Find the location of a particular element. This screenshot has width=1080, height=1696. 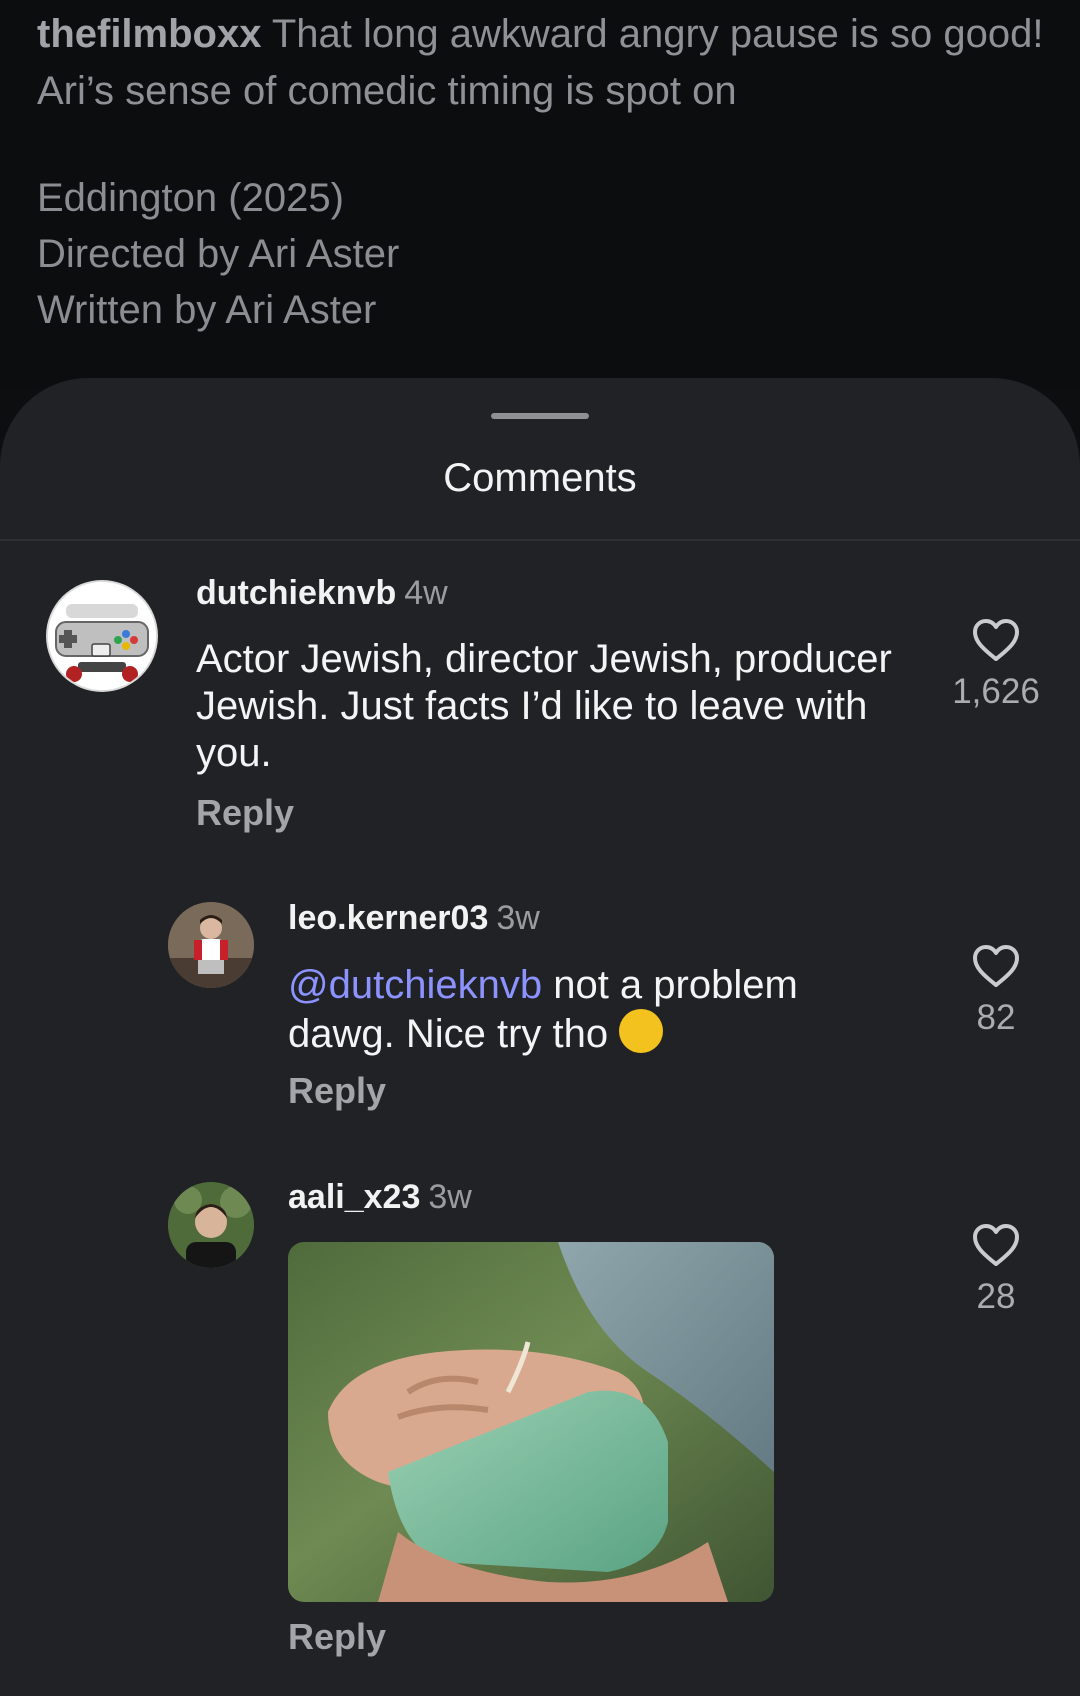

gif-image-icon is located at coordinates (531, 1422).